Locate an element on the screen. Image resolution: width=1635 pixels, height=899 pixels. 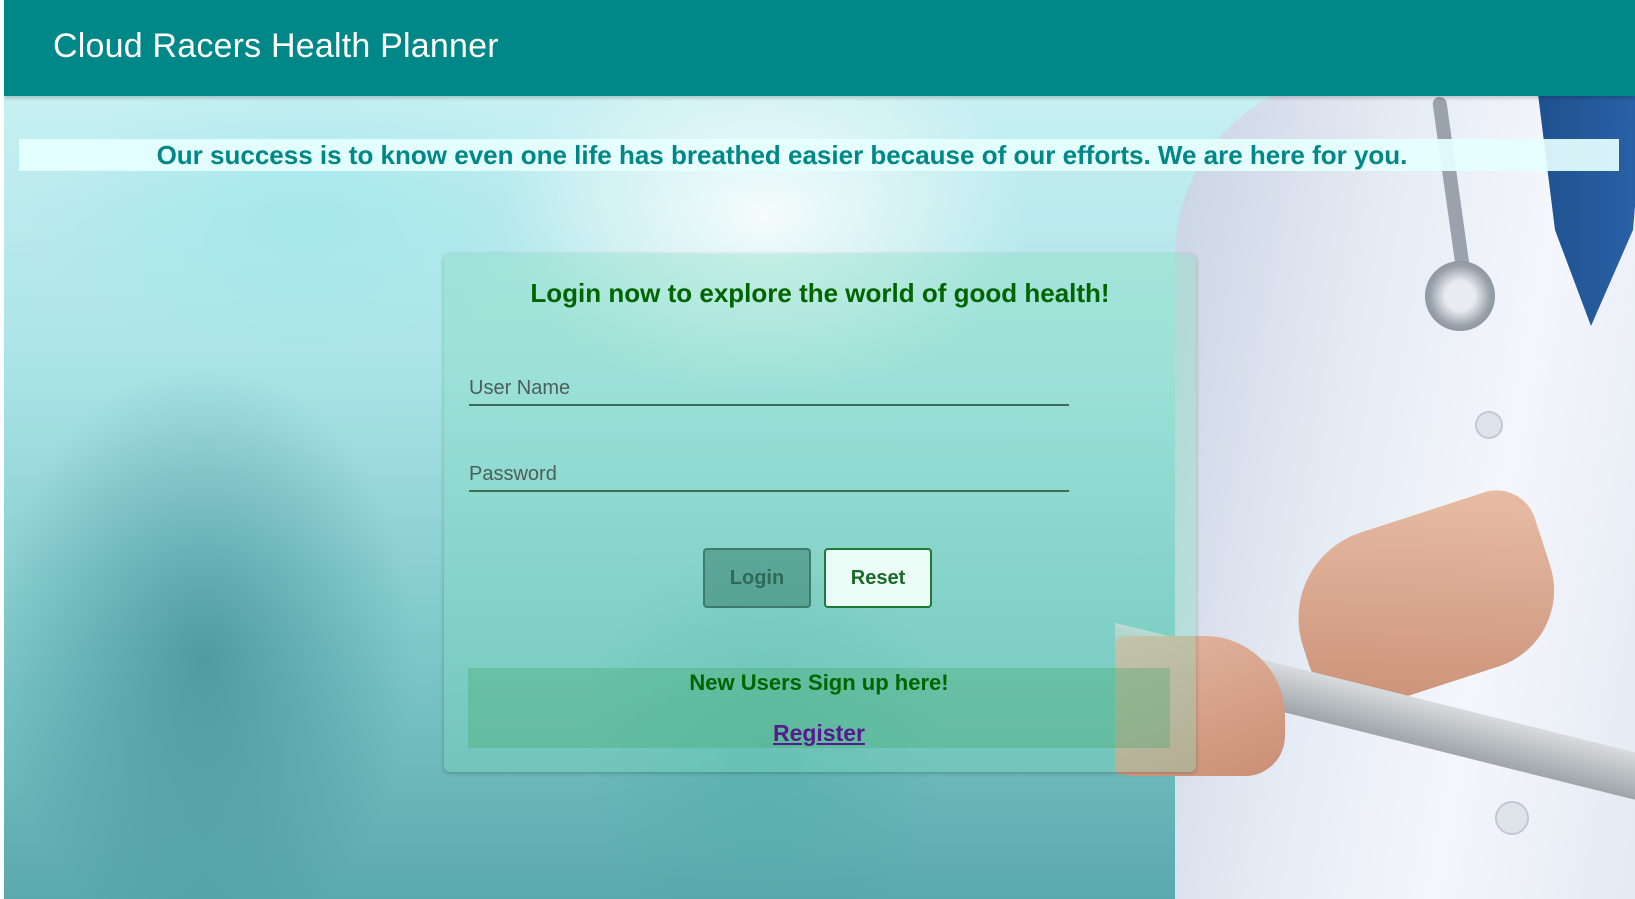
username-input is located at coordinates (769, 383).